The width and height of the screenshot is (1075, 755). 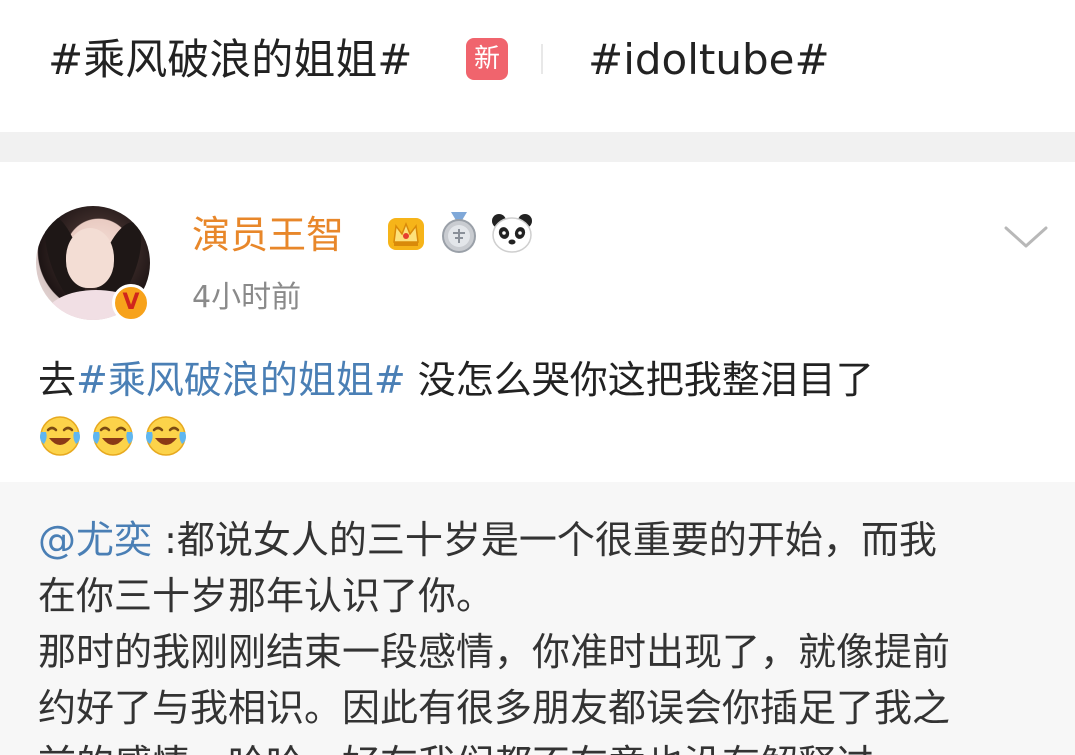 What do you see at coordinates (494, 652) in the screenshot?
I see `repost-line: 那时的我刚刚结束一段感情，你准时出现了，就像提前` at bounding box center [494, 652].